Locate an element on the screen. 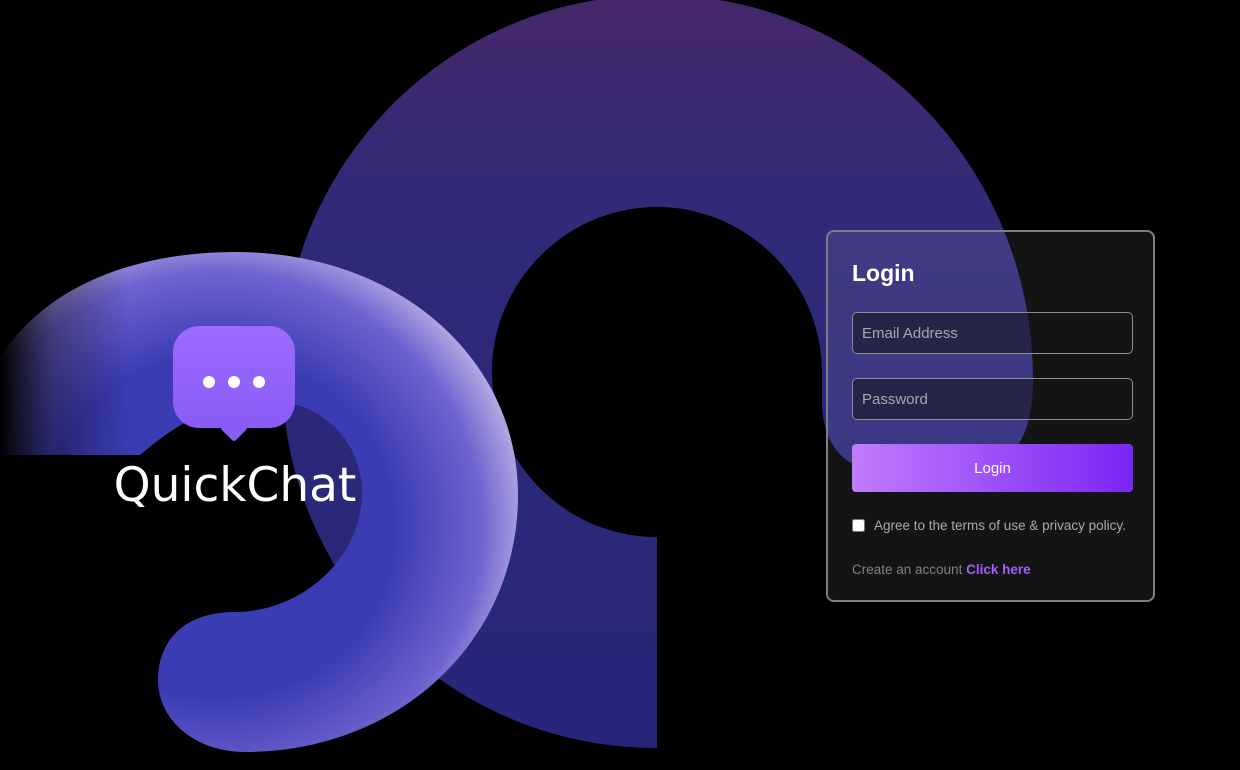 The height and width of the screenshot is (770, 1240). login-title: Login is located at coordinates (883, 273).